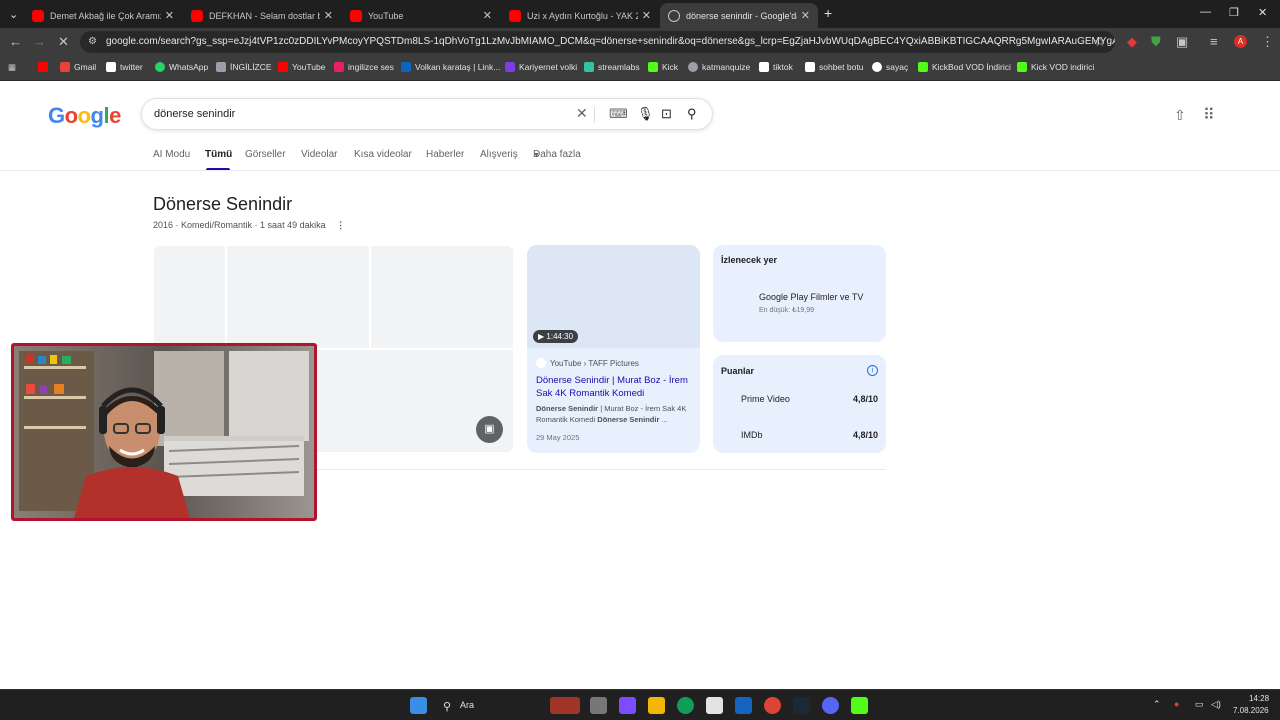 The height and width of the screenshot is (720, 1280). I want to click on steam-icon, so click(801, 705).